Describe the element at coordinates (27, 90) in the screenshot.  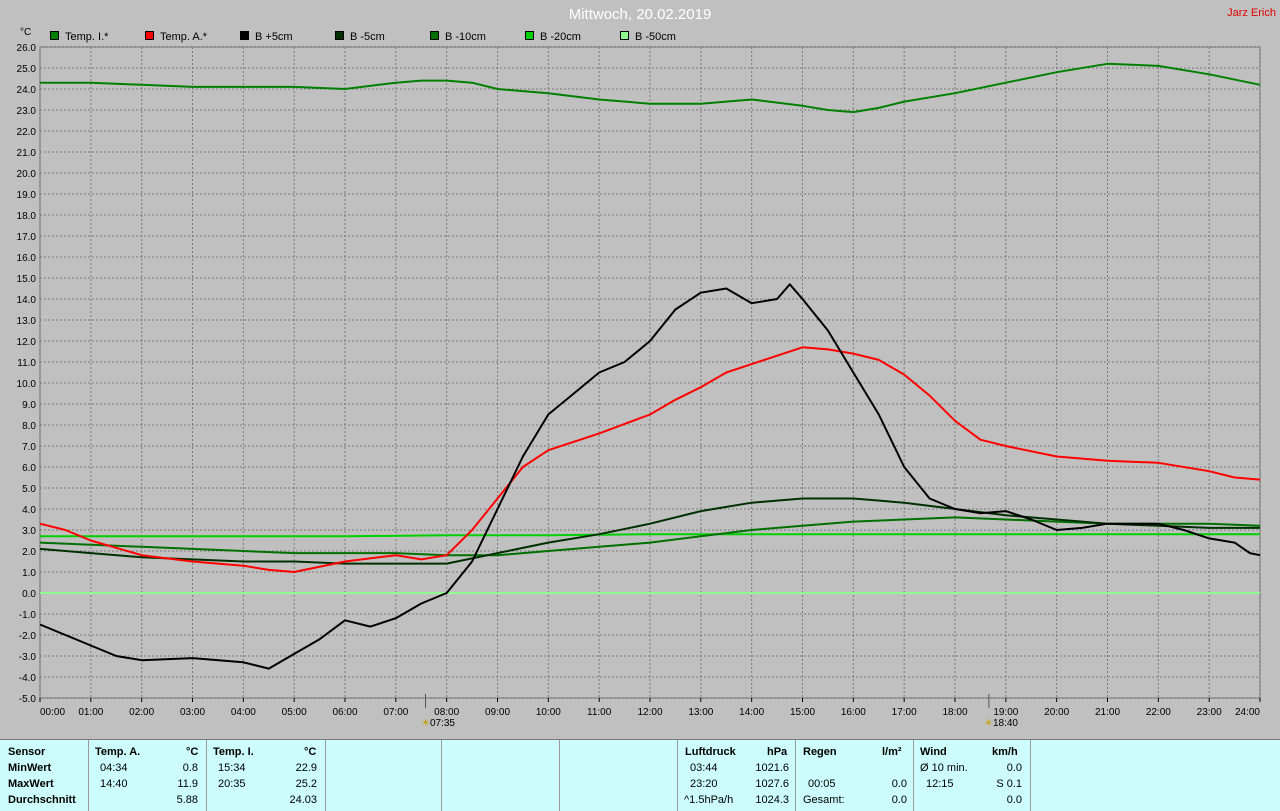
I see `y-tick-label: 24.0` at that location.